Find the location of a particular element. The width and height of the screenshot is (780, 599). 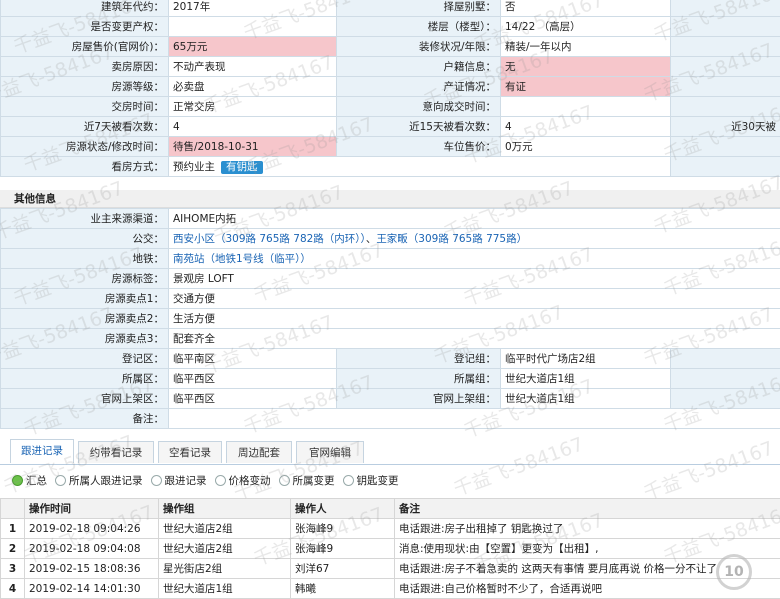

filter-option-3: 价格变动 is located at coordinates (243, 481).